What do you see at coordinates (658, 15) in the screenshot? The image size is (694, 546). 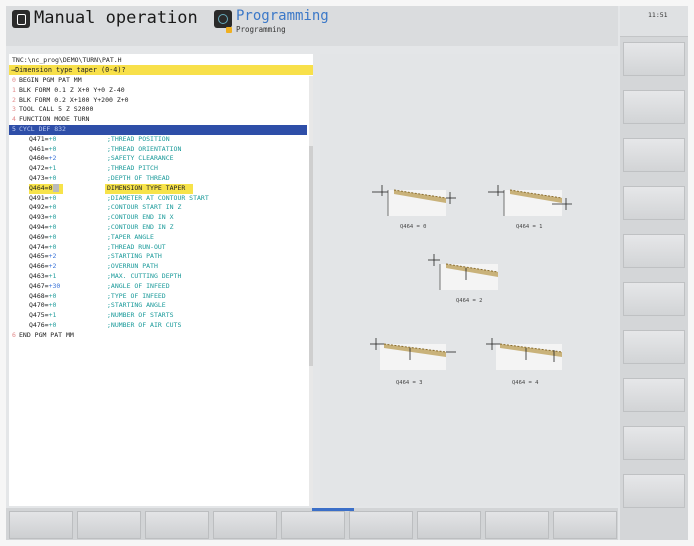 I see `clock-time: 11:51` at bounding box center [658, 15].